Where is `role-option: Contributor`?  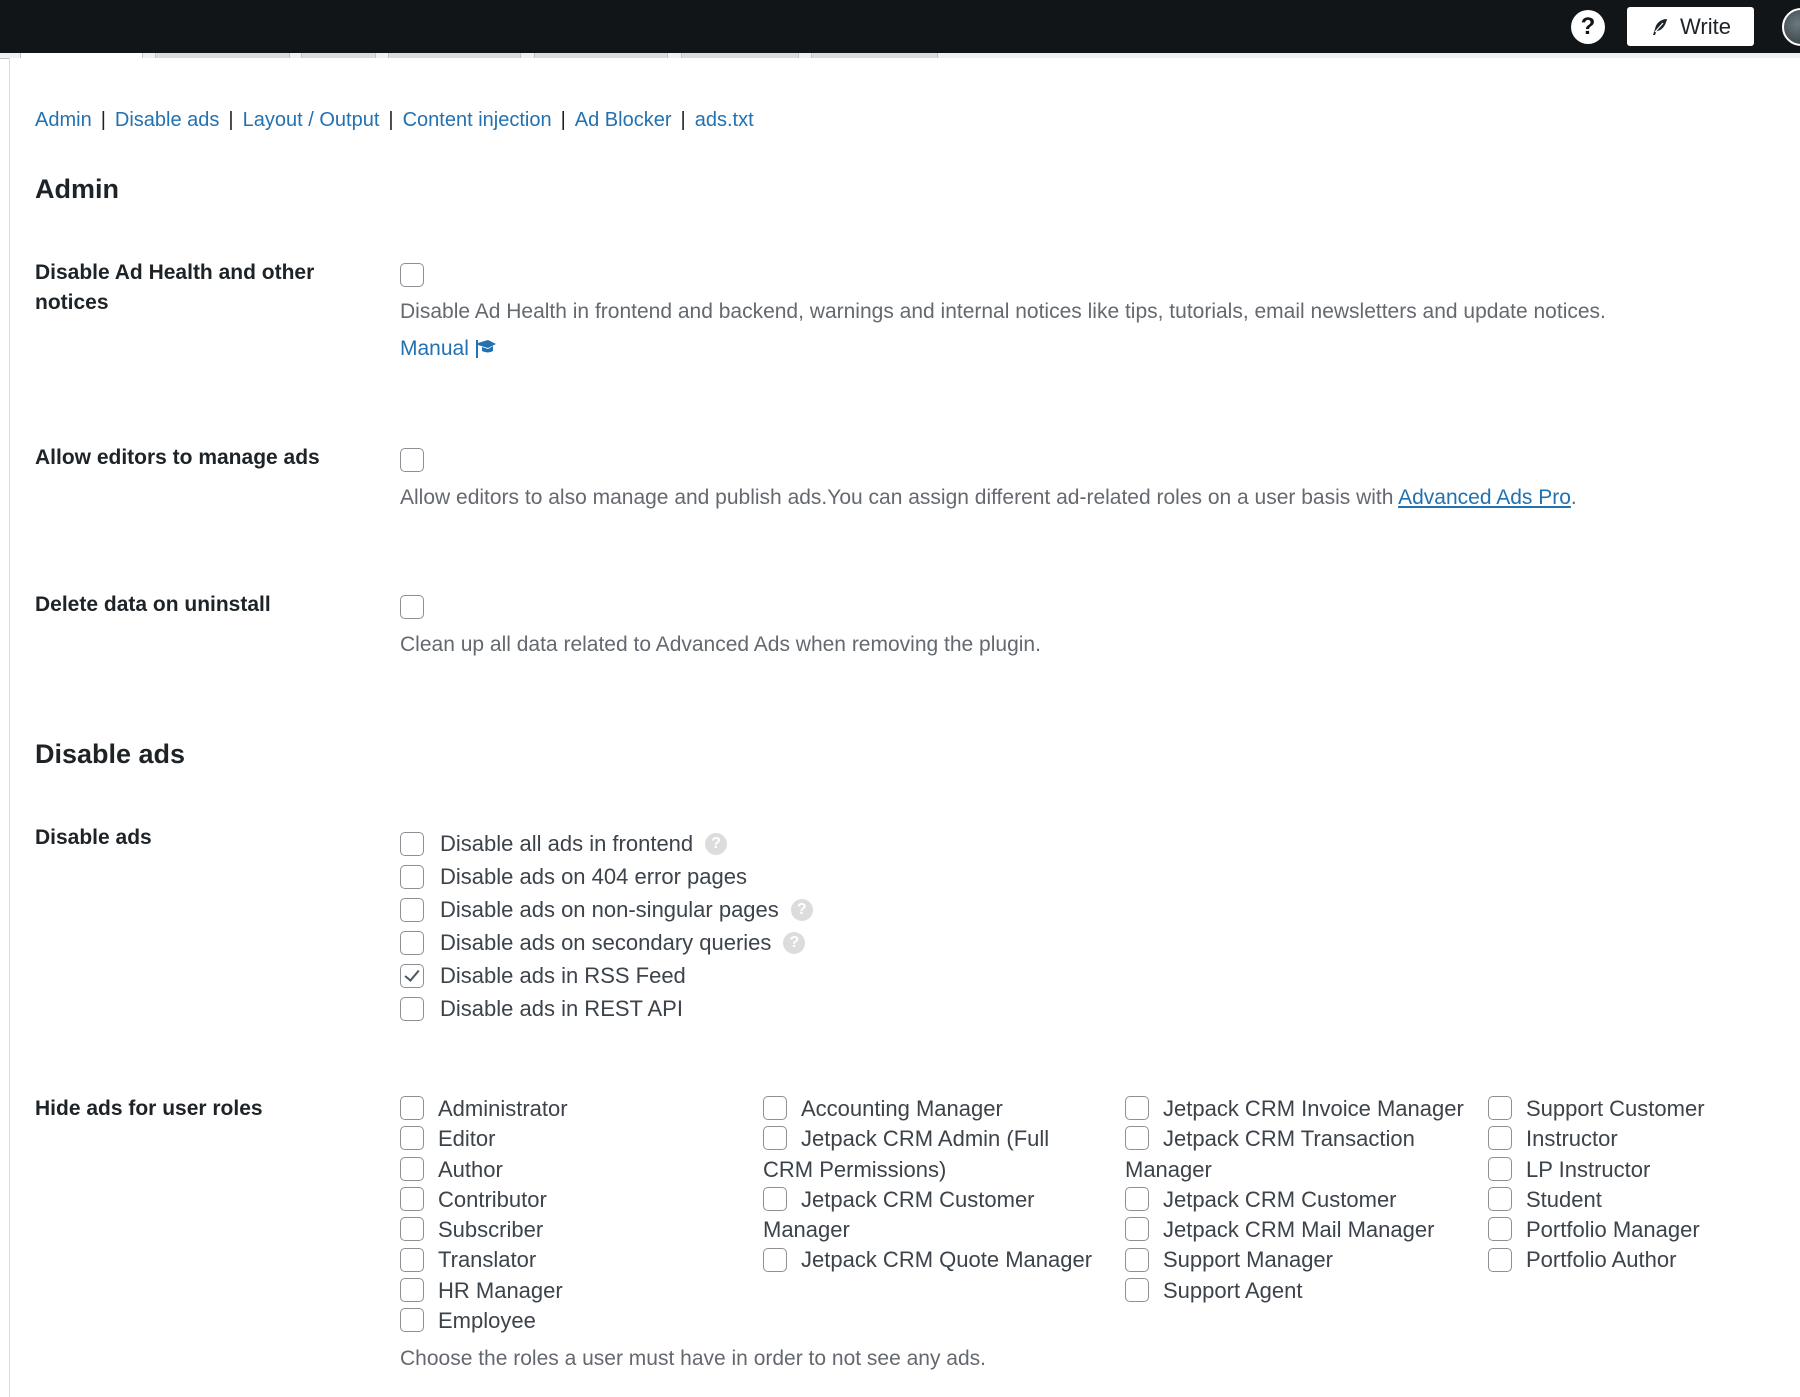 role-option: Contributor is located at coordinates (570, 1200).